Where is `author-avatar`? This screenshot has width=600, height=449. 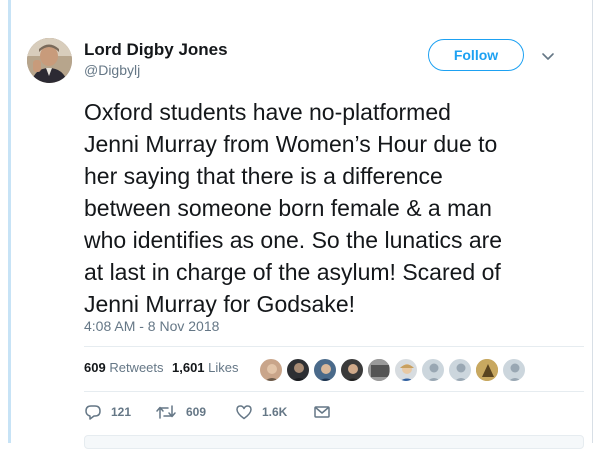
author-avatar is located at coordinates (49, 60).